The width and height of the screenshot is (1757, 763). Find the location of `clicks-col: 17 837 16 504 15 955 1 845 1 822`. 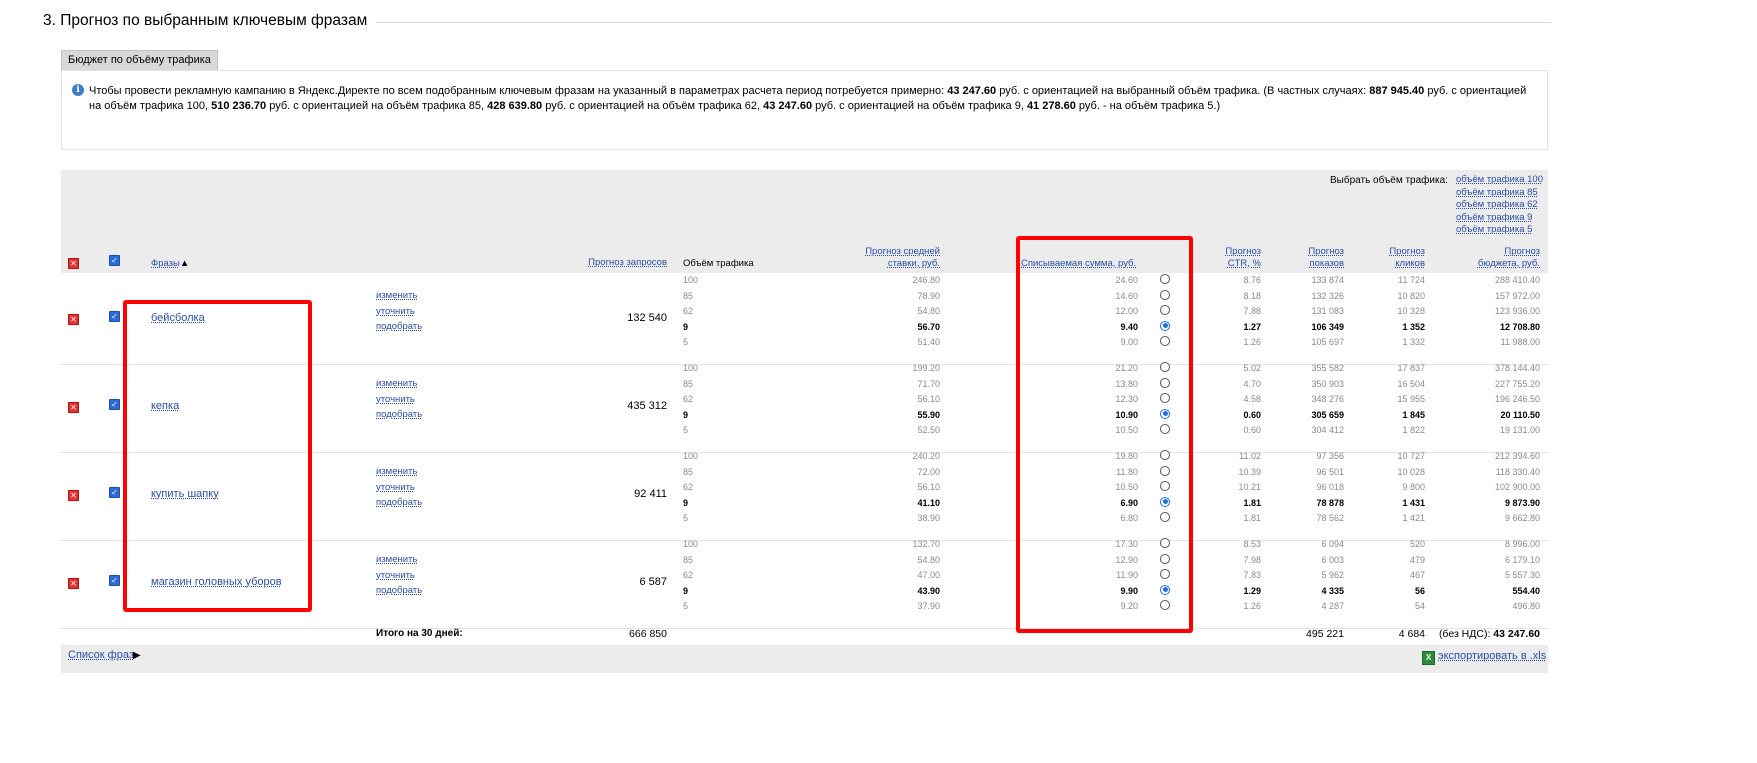

clicks-col: 17 837 16 504 15 955 1 845 1 822 is located at coordinates (1395, 400).